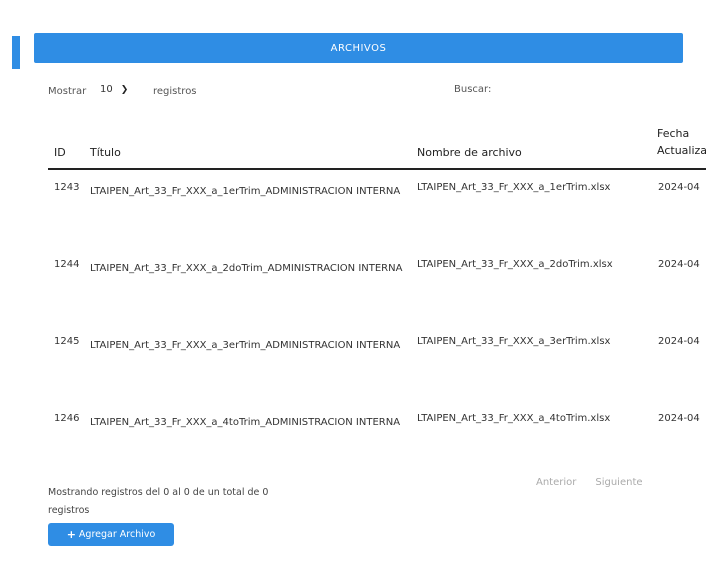  Describe the element at coordinates (105, 152) in the screenshot. I see `column-header-title: Título` at that location.